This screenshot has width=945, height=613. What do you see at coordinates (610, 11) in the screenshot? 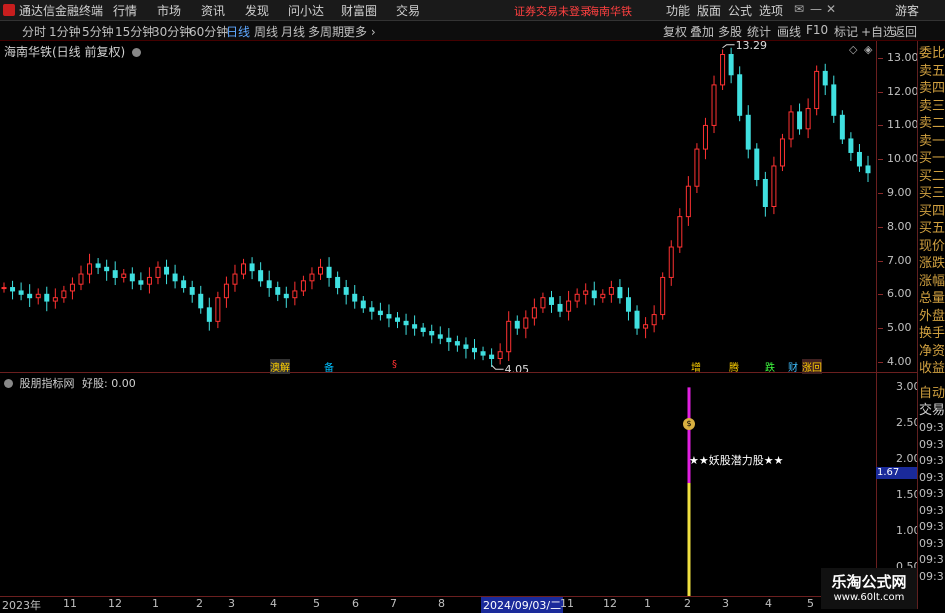
I see `stock-name-link: 海南华铁` at bounding box center [610, 11].